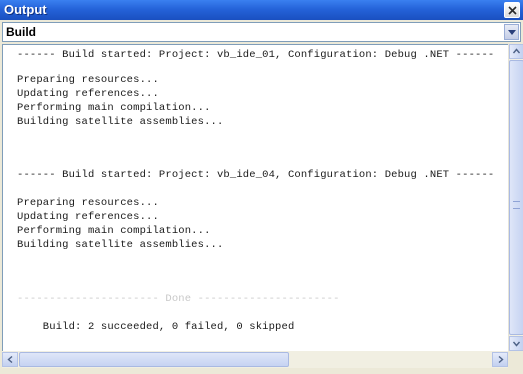  I want to click on chevron-up-icon, so click(516, 51).